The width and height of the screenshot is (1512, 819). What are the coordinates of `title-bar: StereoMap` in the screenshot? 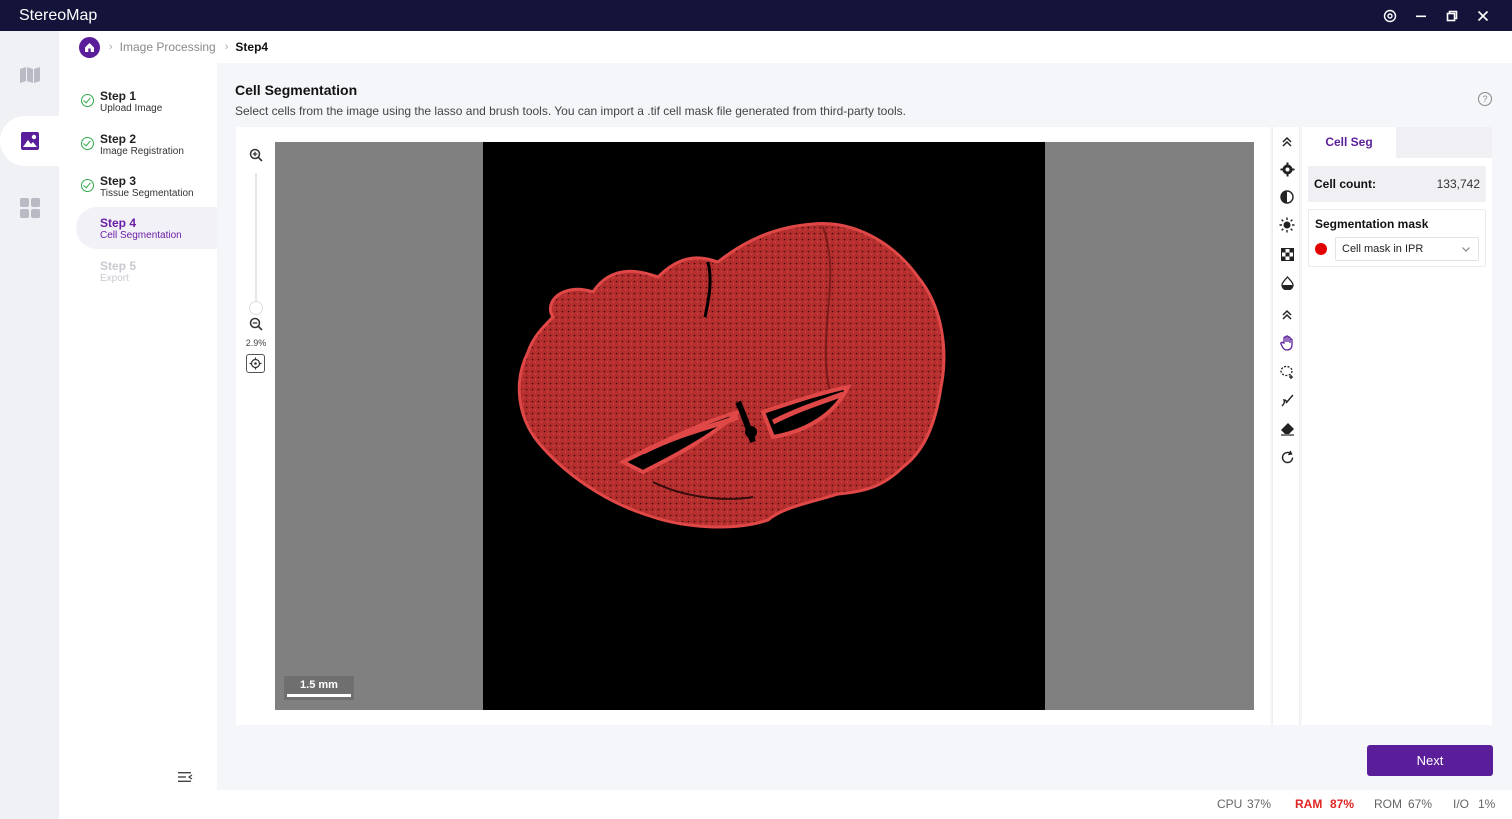 It's located at (756, 15).